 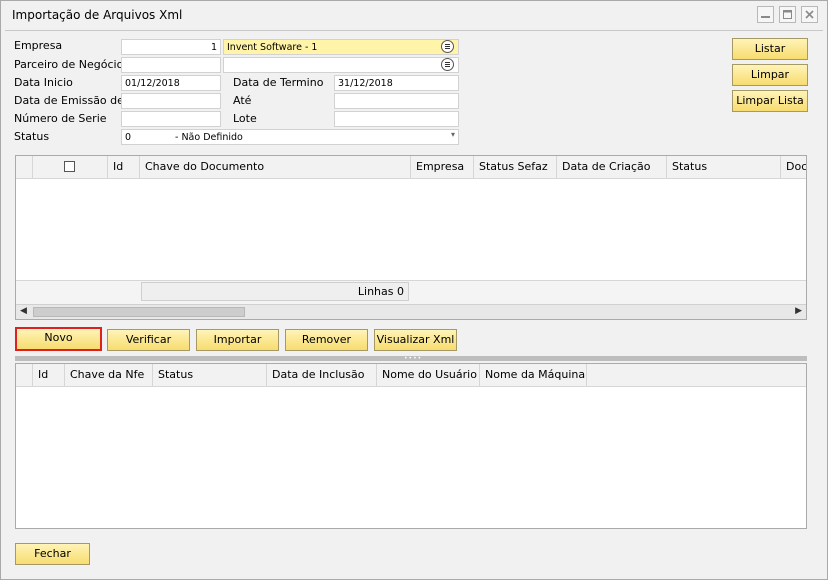 I want to click on parceiro-label: Parceiro de Negócios, so click(x=72, y=64).